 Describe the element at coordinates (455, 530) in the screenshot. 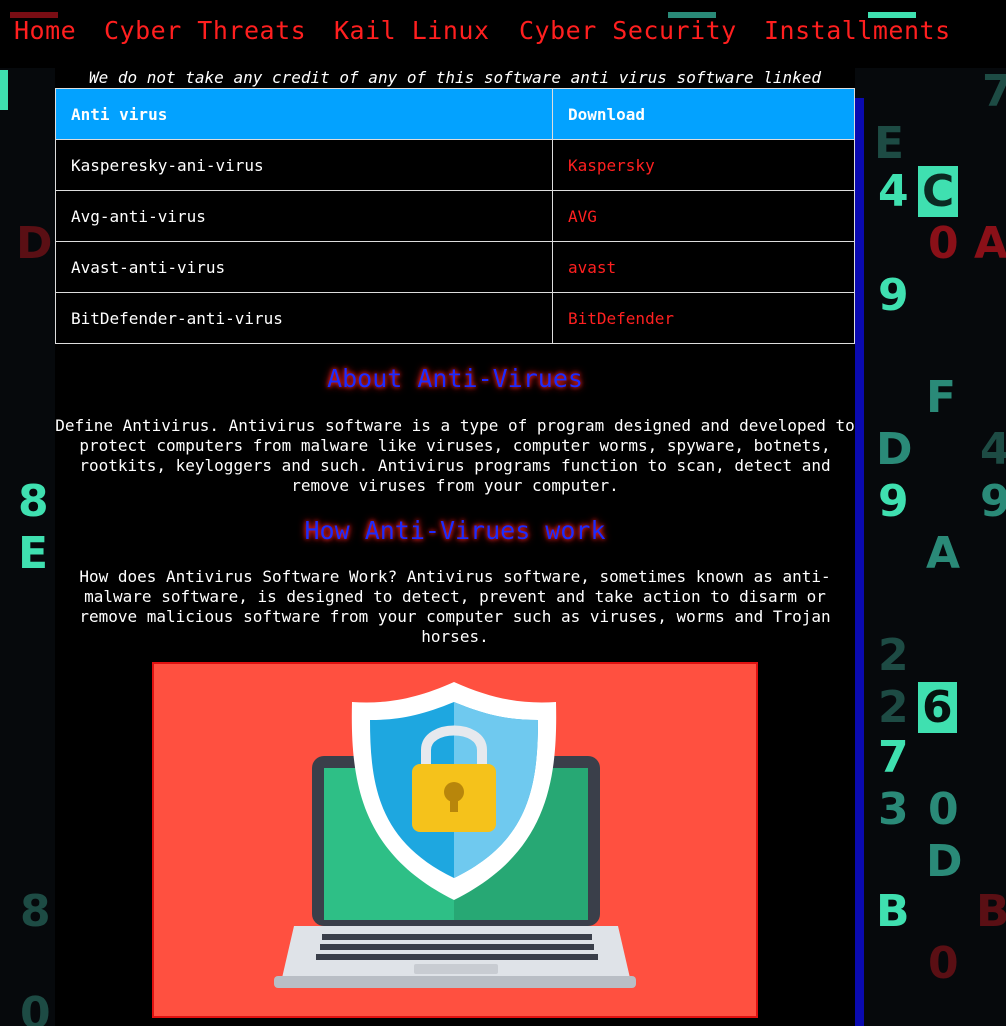

I see `how-heading: How Anti-Virues work` at that location.